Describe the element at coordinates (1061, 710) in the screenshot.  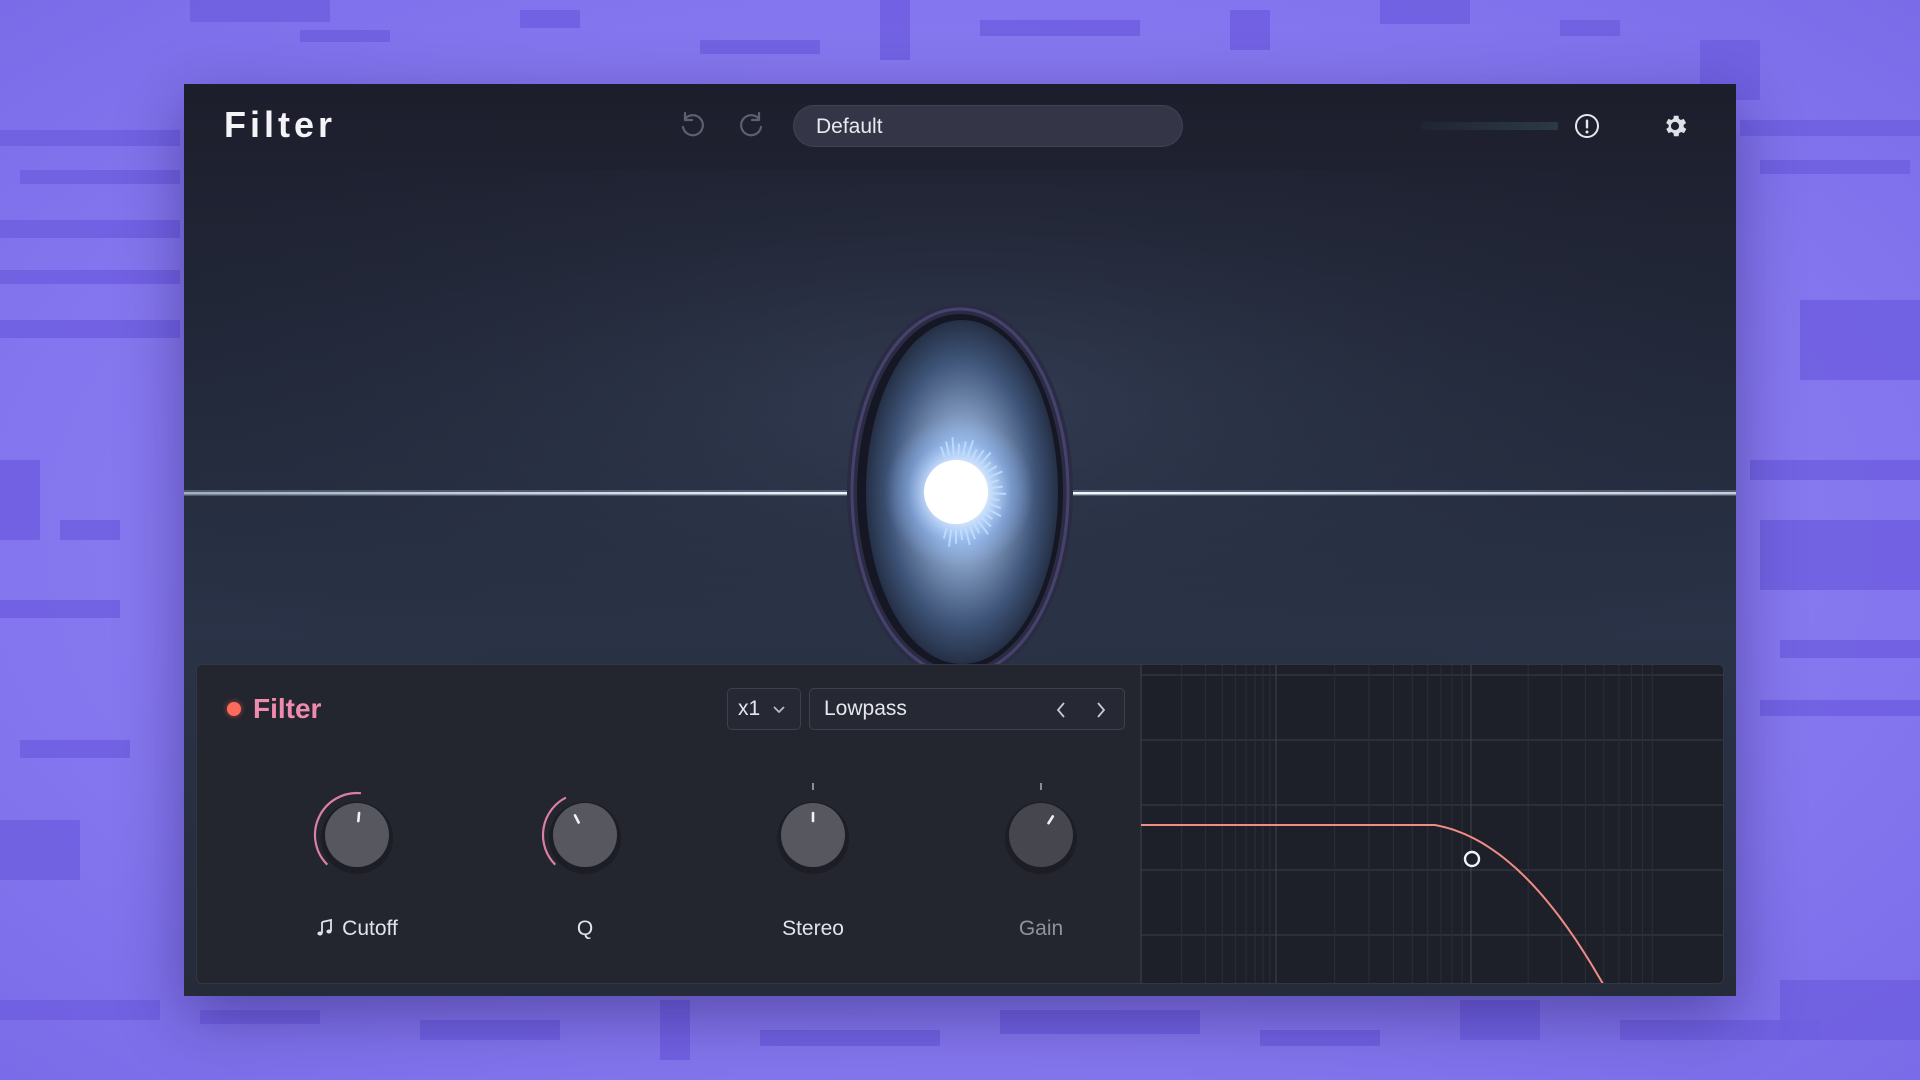
I see `chevron-left-icon` at that location.